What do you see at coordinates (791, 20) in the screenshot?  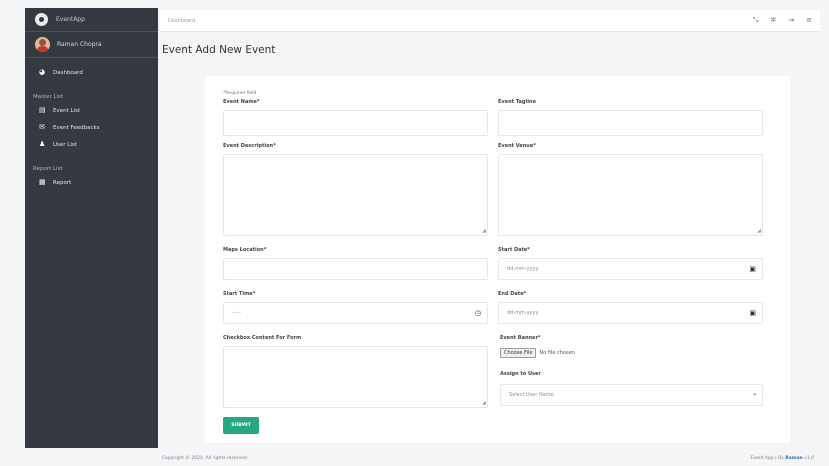 I see `logout-icon: ⇥` at bounding box center [791, 20].